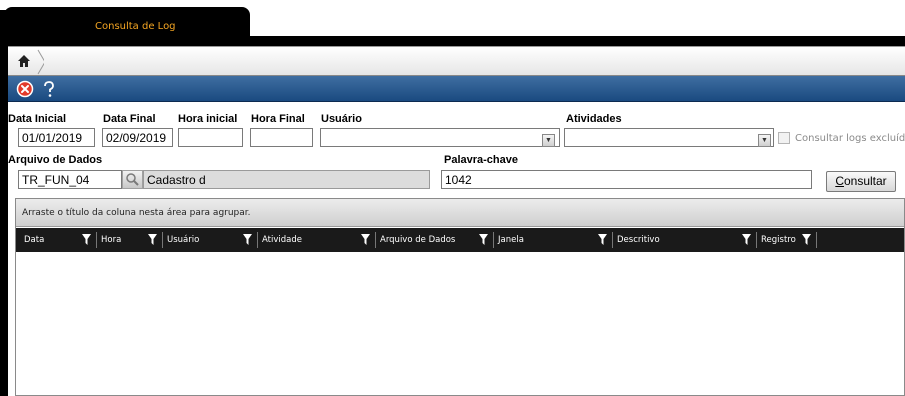  Describe the element at coordinates (669, 137) in the screenshot. I see `atividades-select` at that location.